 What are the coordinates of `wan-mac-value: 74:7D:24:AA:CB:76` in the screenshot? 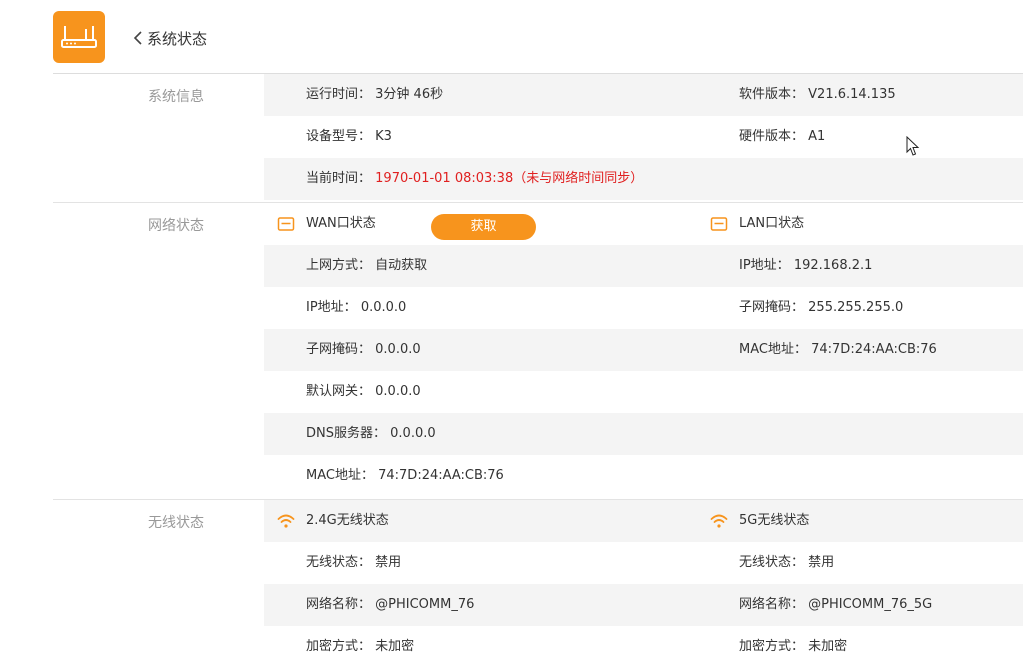 It's located at (441, 475).